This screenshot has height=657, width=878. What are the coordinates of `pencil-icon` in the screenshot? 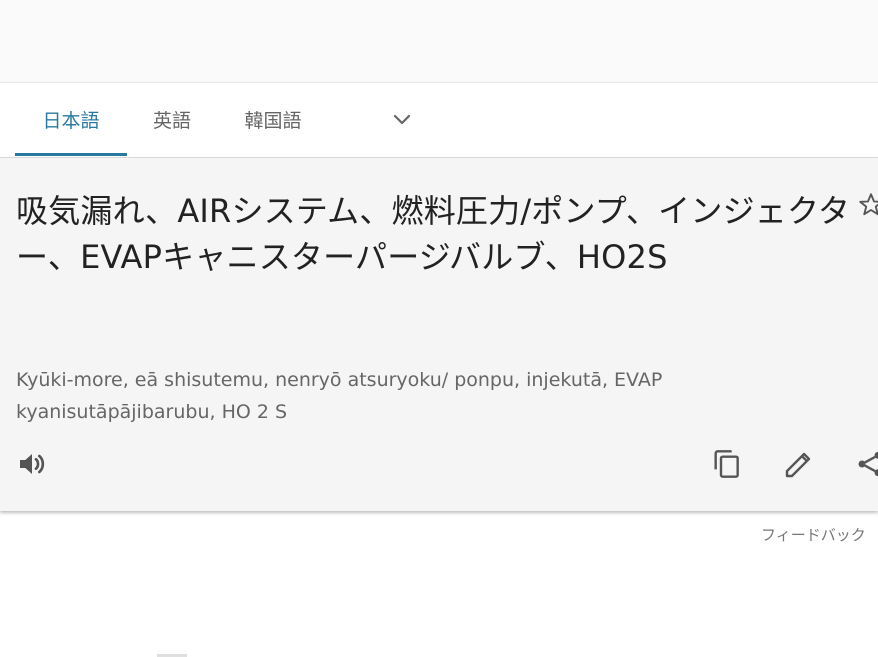 It's located at (799, 464).